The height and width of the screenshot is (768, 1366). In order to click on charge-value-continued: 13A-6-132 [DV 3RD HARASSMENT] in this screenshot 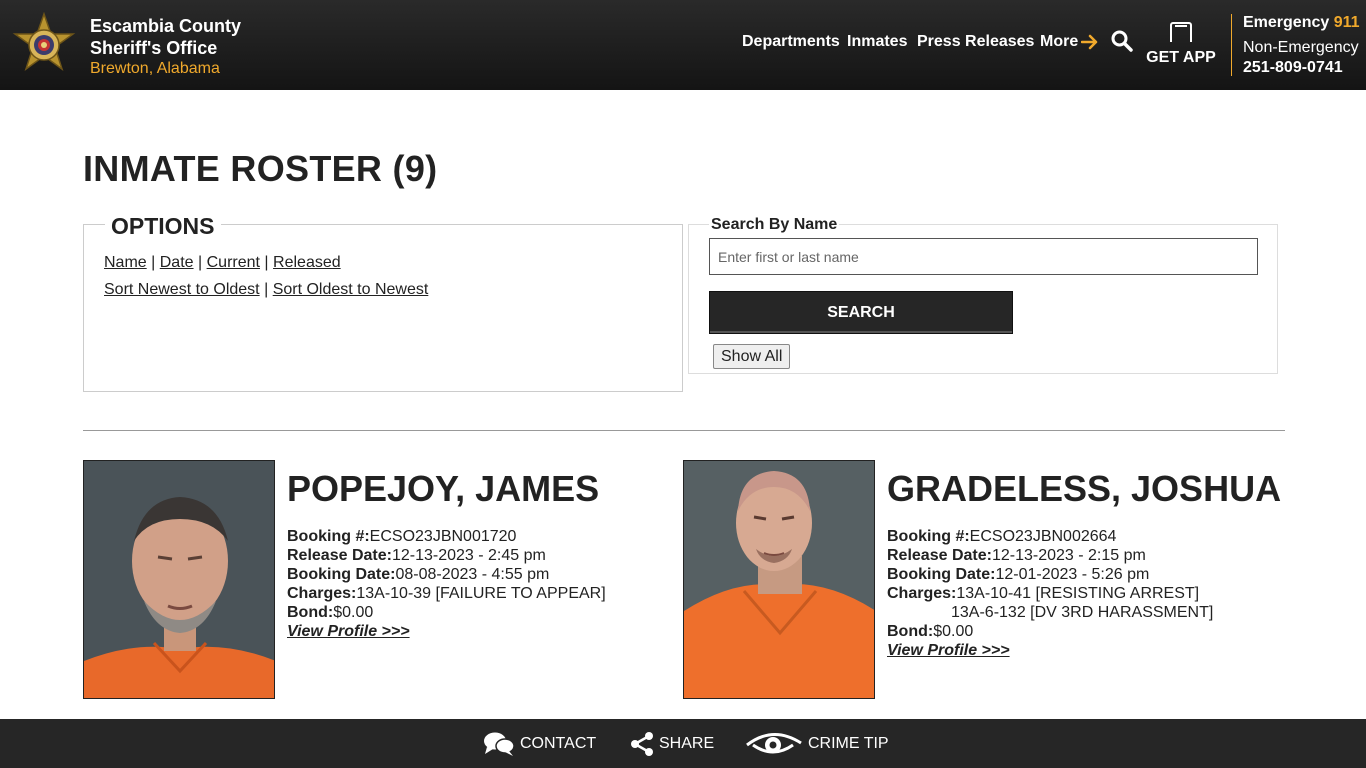, I will do `click(1082, 612)`.